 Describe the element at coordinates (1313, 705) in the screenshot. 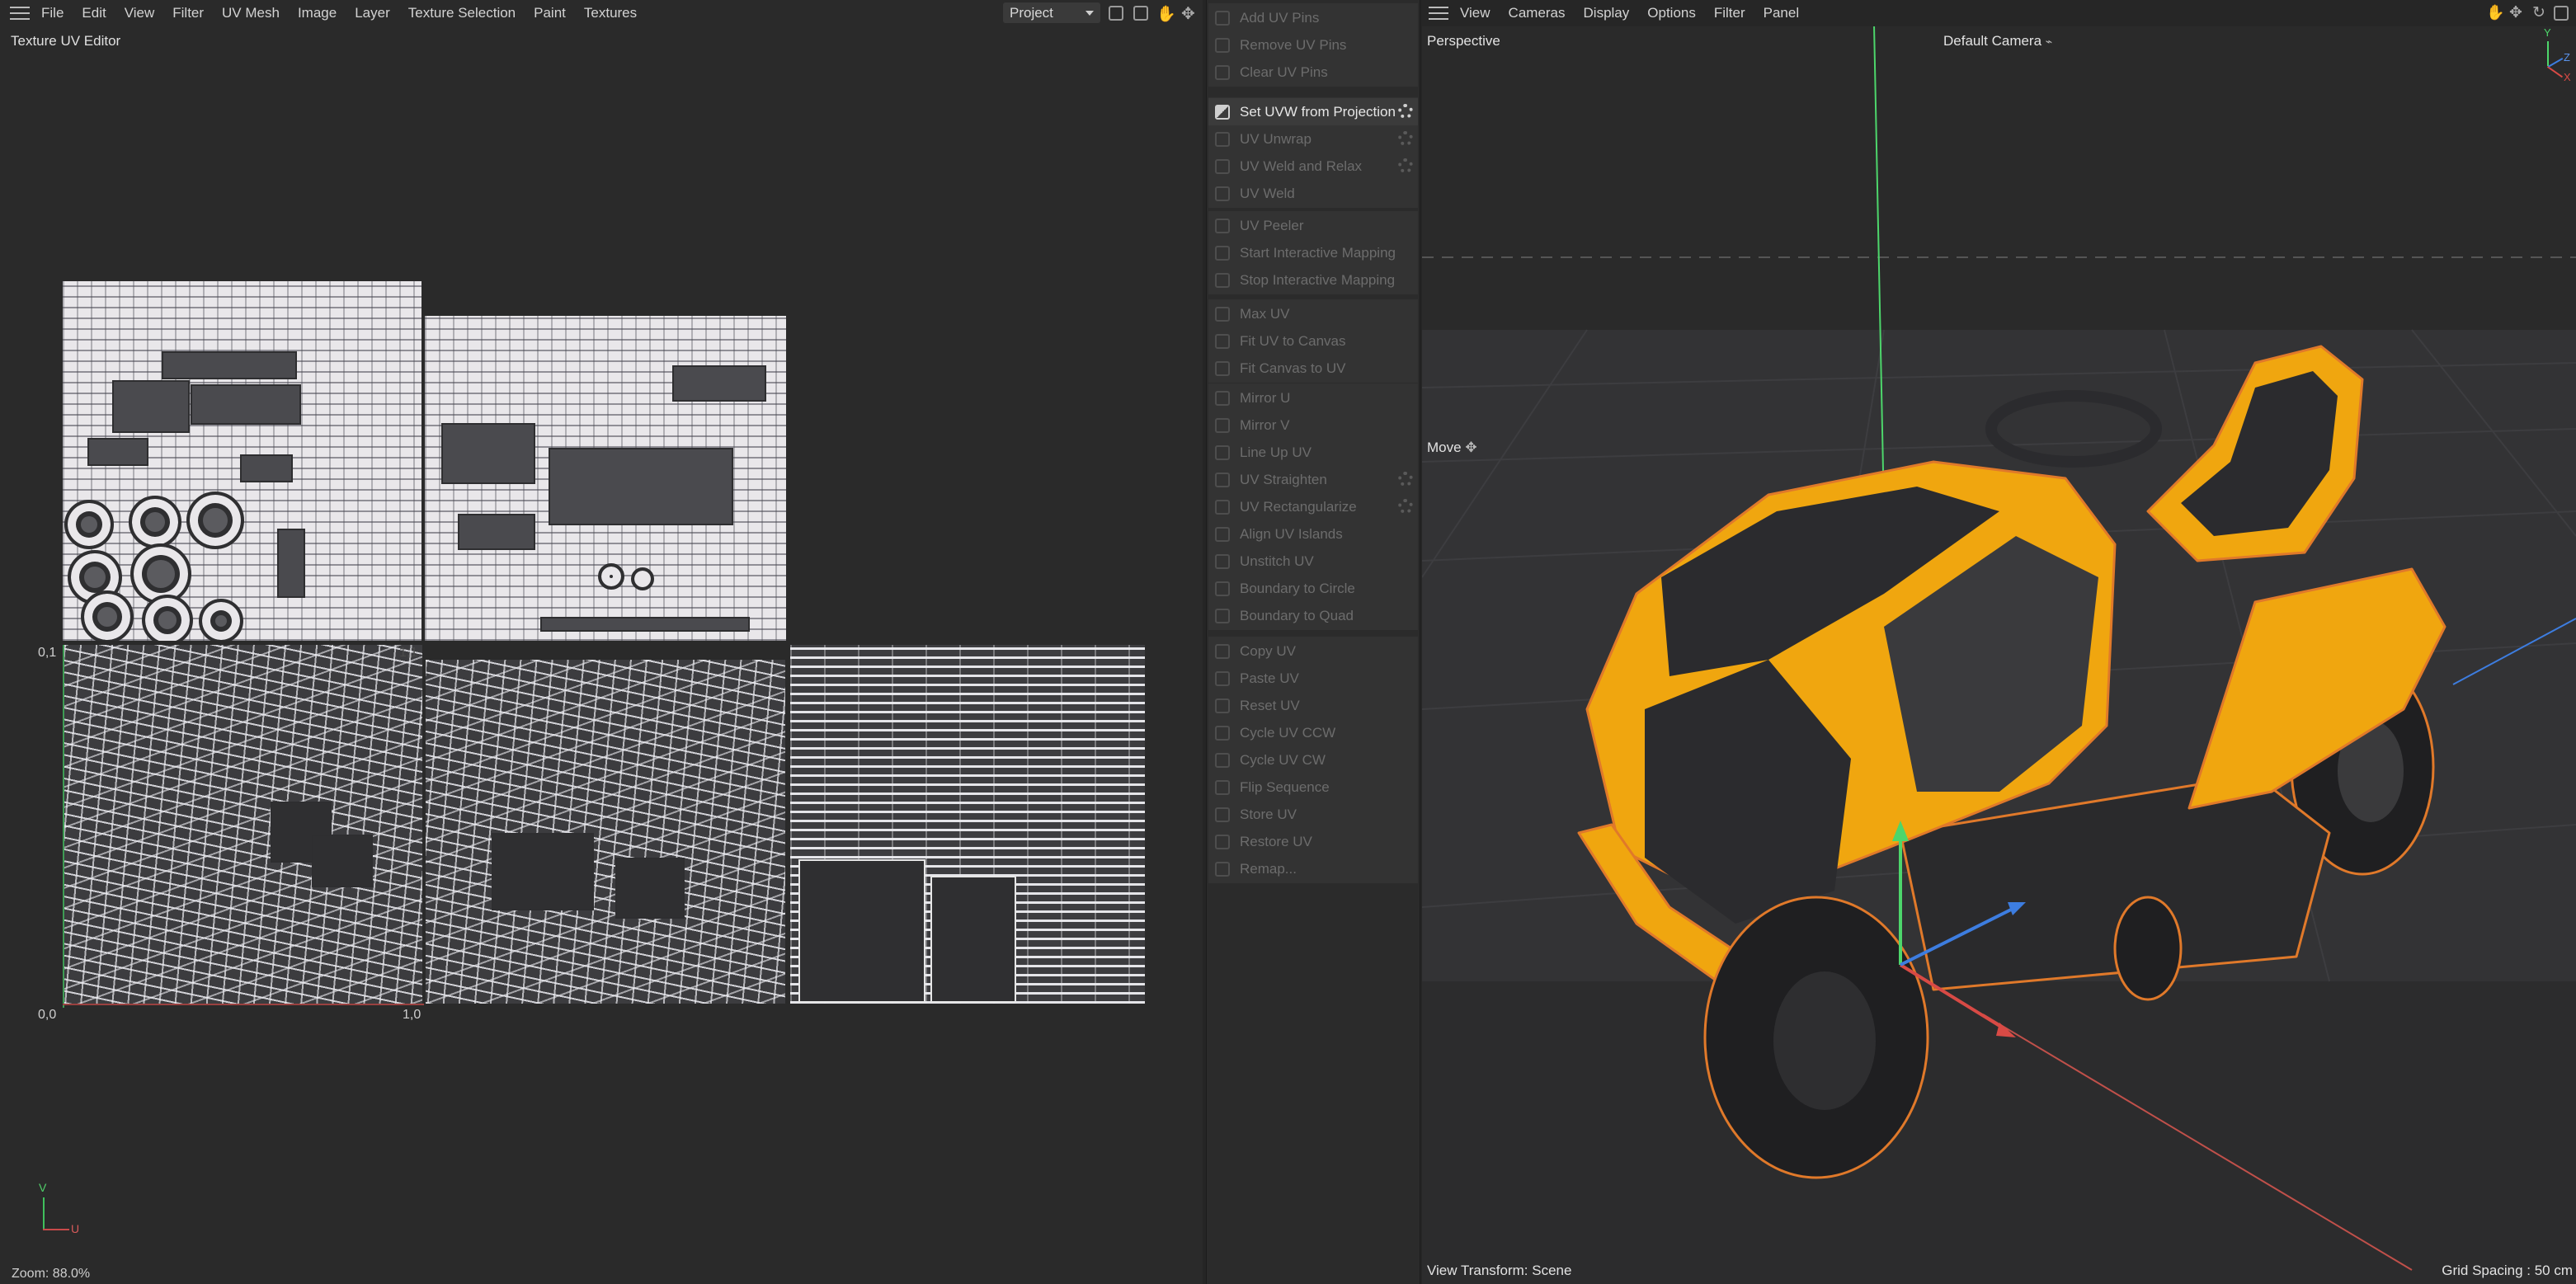

I see `command-reset-uv: Reset UV` at that location.